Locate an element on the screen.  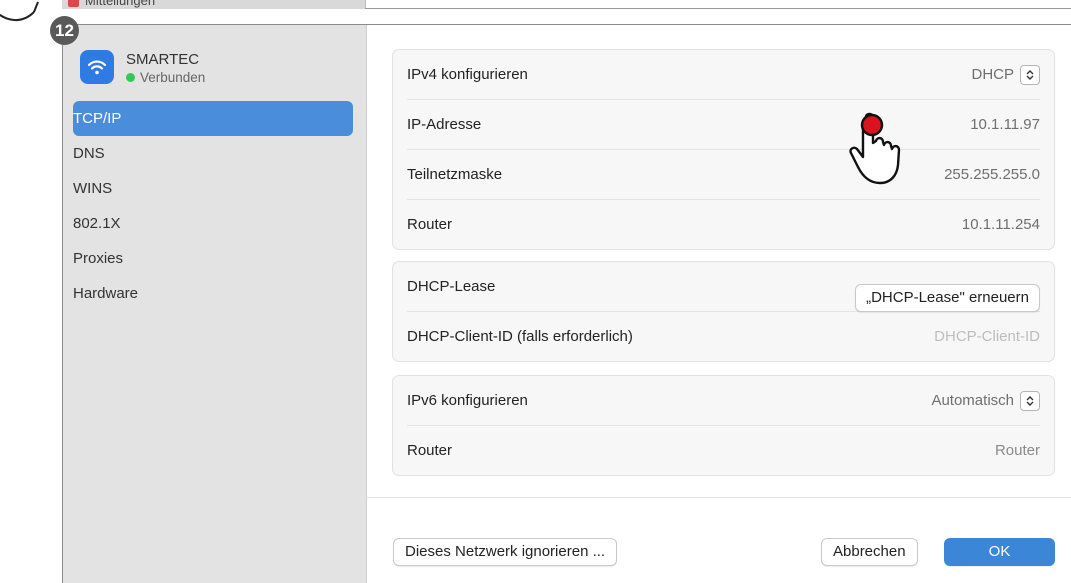
ipv4-configure-popup: DHCP is located at coordinates (1005, 74).